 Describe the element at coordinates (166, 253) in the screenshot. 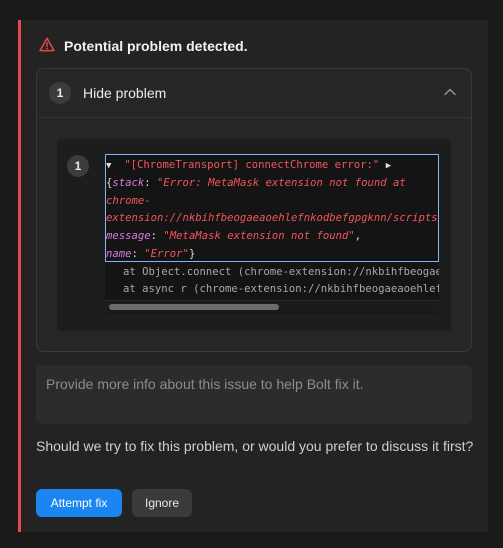

I see `name-value: "Error"` at that location.